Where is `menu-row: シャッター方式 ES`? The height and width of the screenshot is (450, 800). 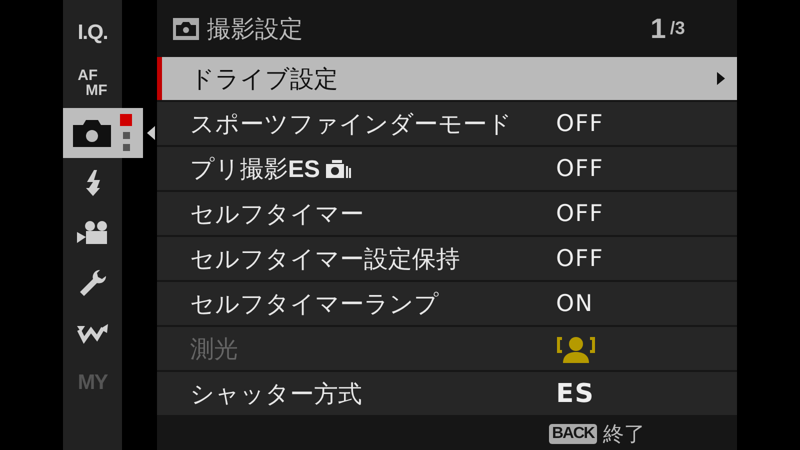 menu-row: シャッター方式 ES is located at coordinates (447, 393).